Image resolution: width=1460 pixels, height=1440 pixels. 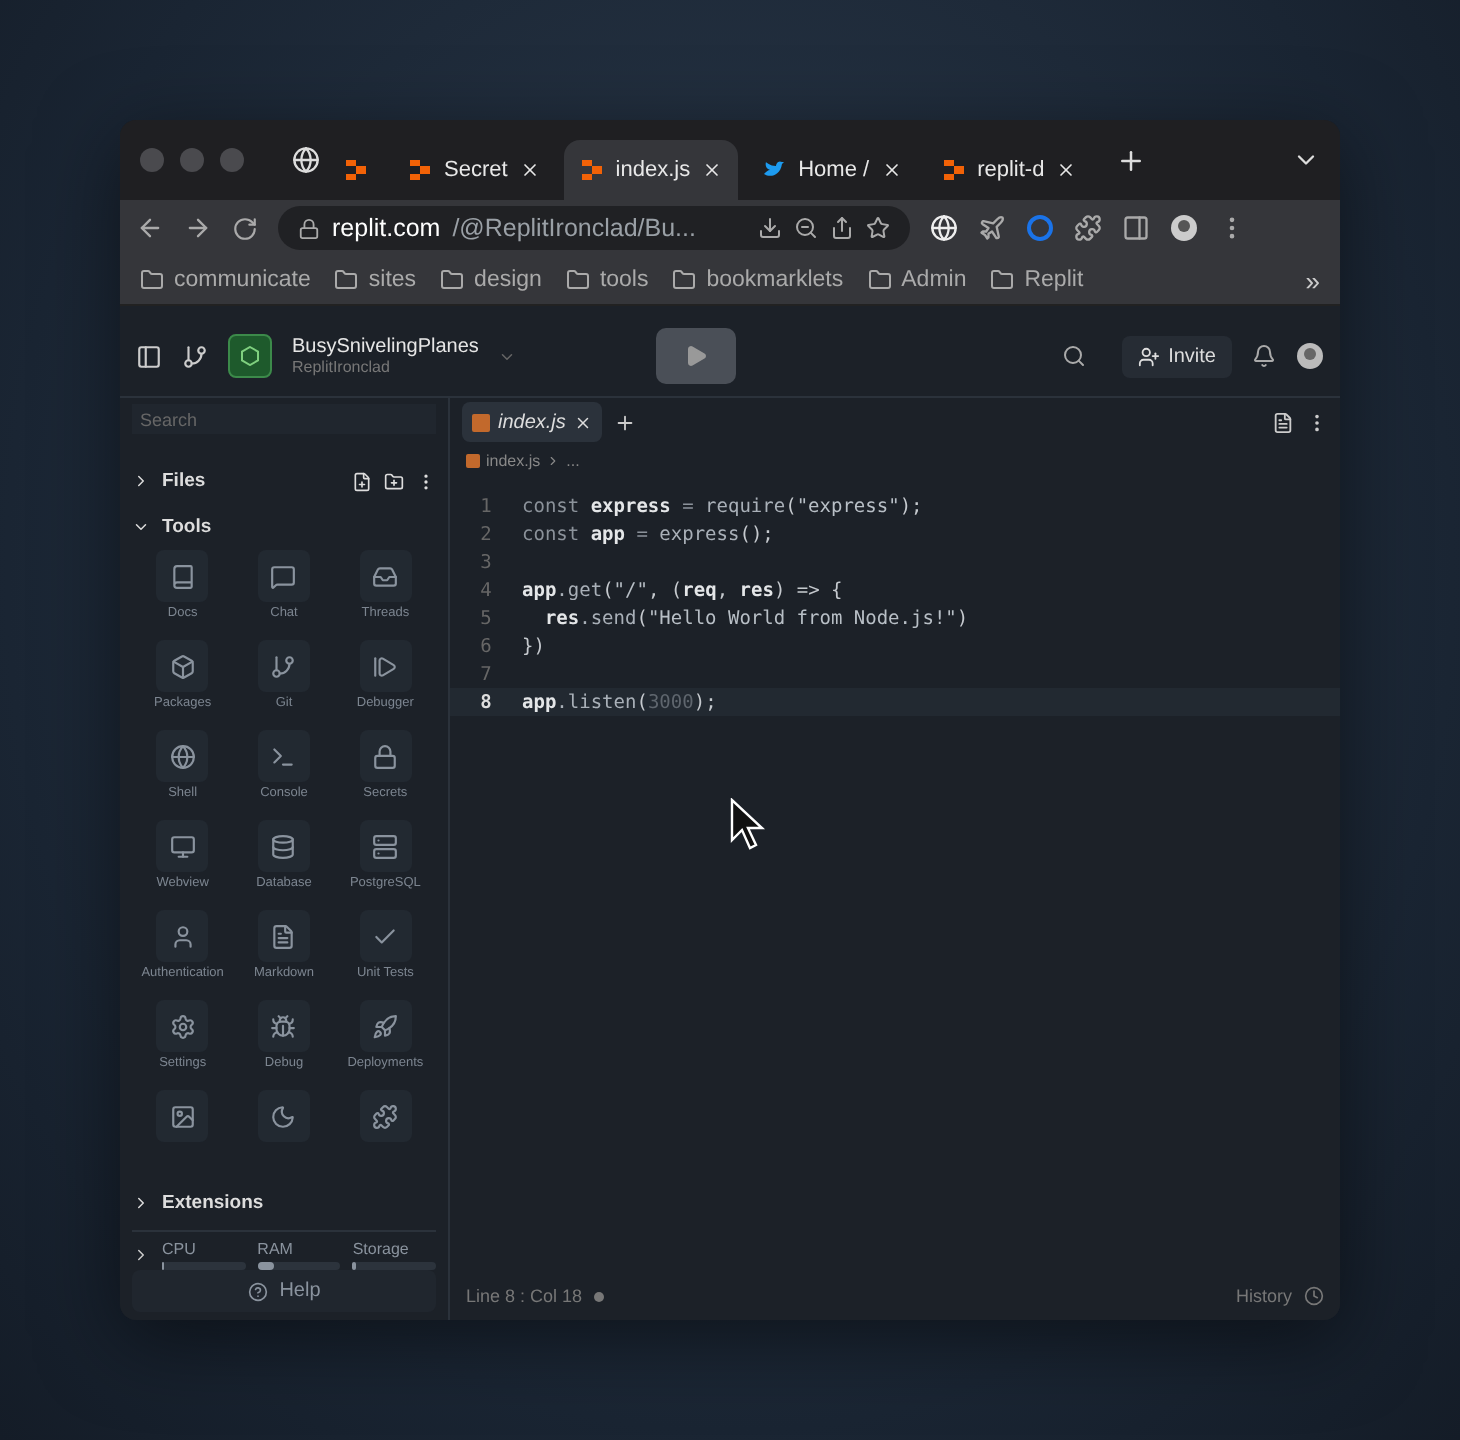 I want to click on new-folder-icon, so click(x=394, y=481).